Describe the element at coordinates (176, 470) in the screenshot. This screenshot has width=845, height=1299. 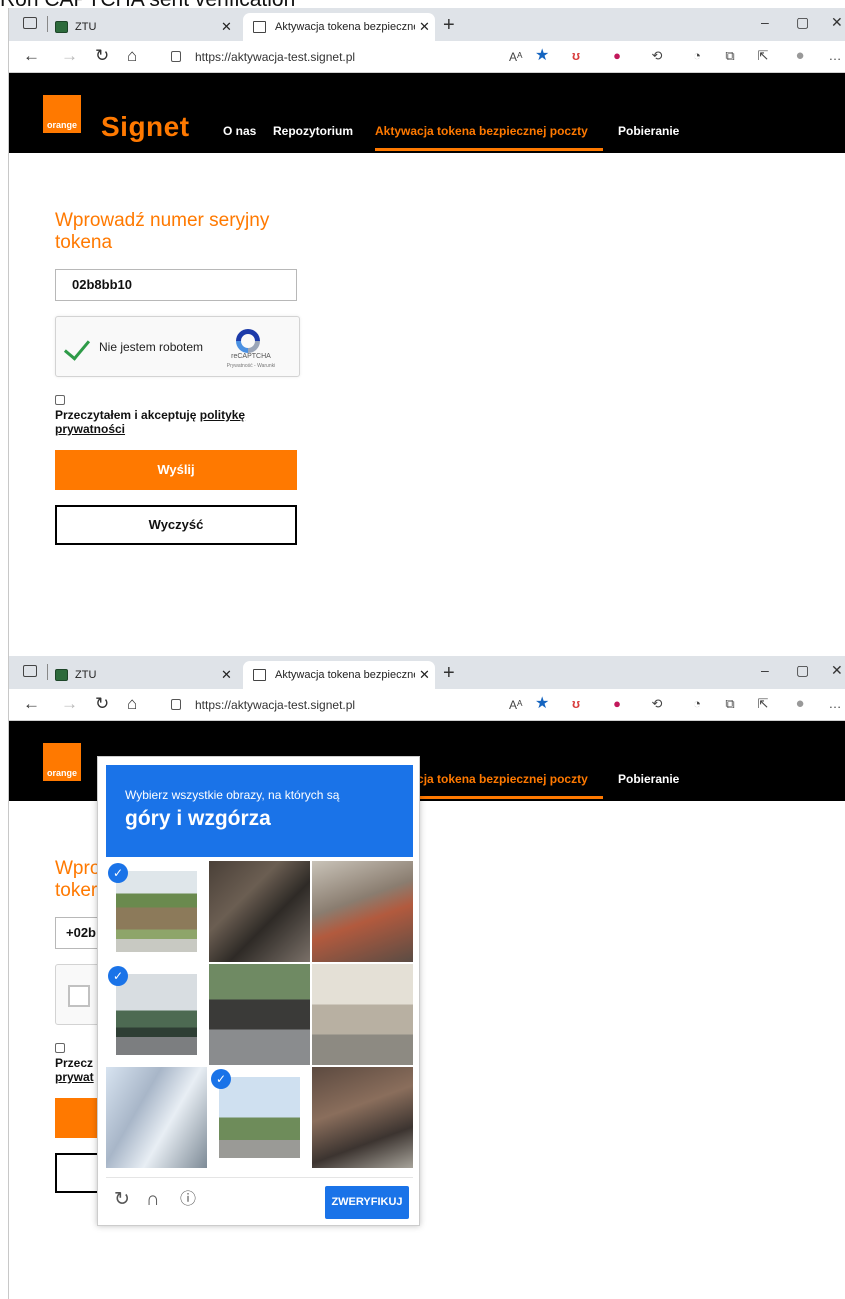
I see `send-button: Wyślij` at that location.